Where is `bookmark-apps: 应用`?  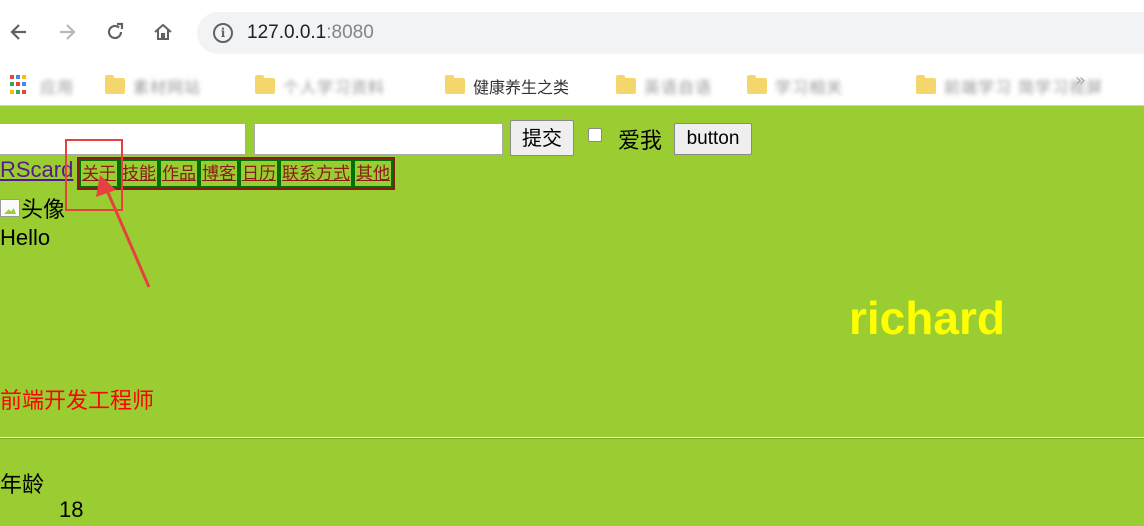 bookmark-apps: 应用 is located at coordinates (57, 86).